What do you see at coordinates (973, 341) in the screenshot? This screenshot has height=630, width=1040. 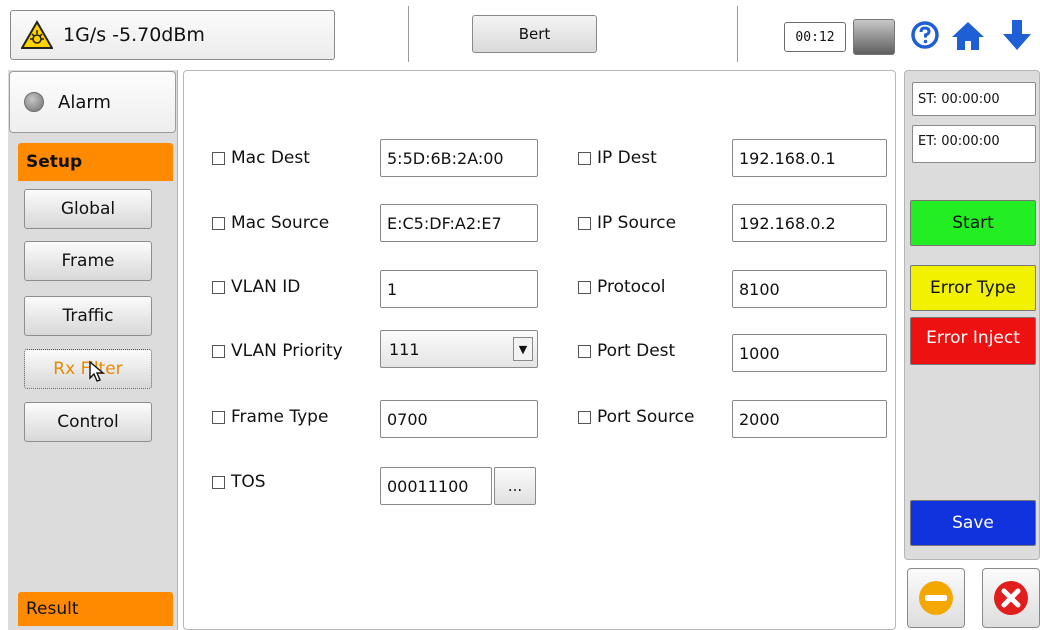 I see `error-inject-button: Error Inject` at bounding box center [973, 341].